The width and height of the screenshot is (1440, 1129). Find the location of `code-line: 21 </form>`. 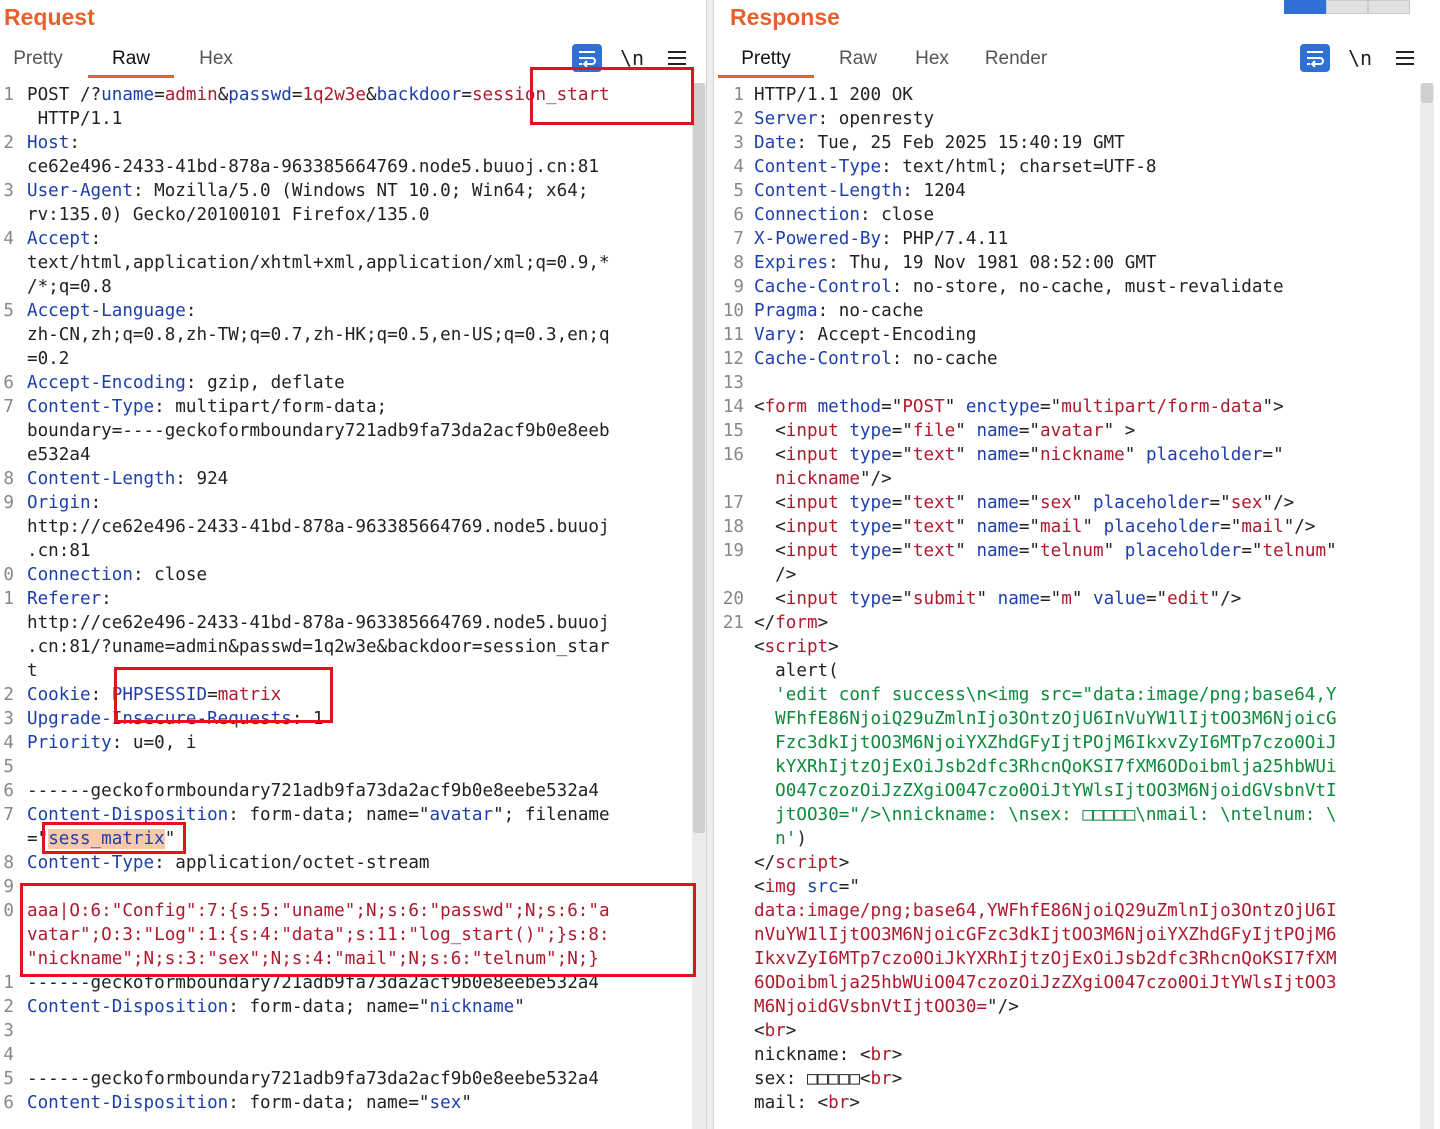

code-line: 21 </form> is located at coordinates (1066, 623).